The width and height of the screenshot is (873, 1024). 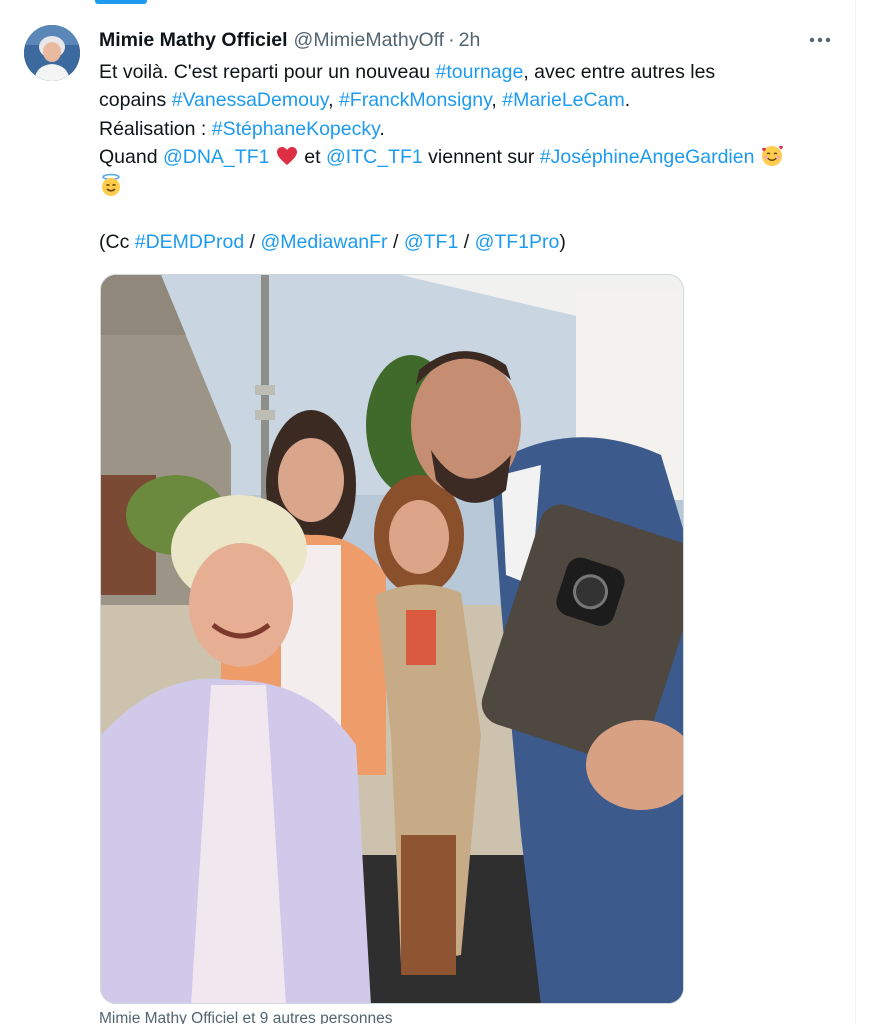 What do you see at coordinates (517, 242) in the screenshot?
I see `mention-link: @TF1Pro` at bounding box center [517, 242].